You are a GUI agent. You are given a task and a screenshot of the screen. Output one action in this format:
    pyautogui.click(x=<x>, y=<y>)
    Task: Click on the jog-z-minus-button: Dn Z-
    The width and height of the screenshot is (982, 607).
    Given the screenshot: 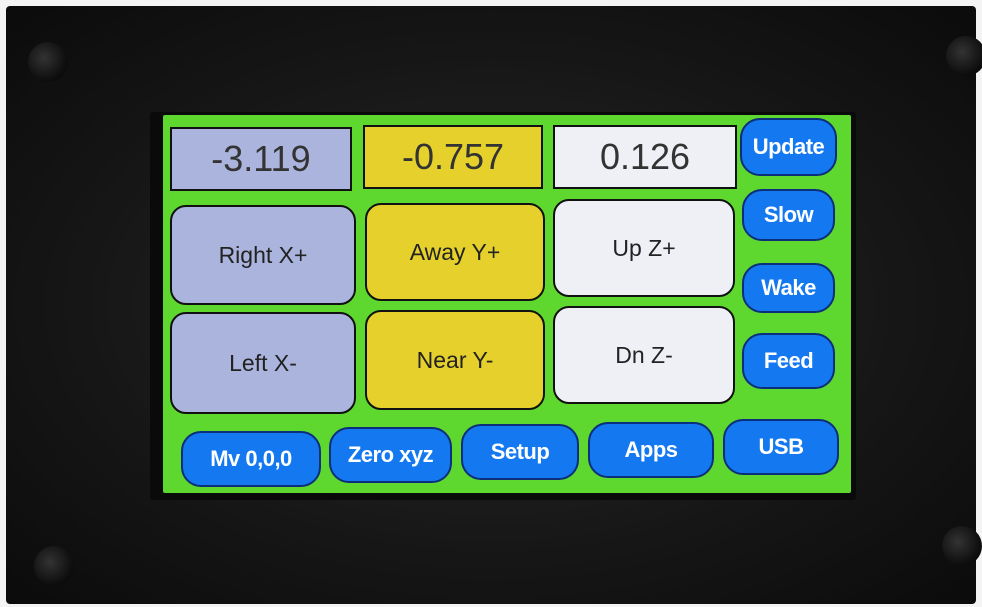 What is the action you would take?
    pyautogui.click(x=644, y=355)
    